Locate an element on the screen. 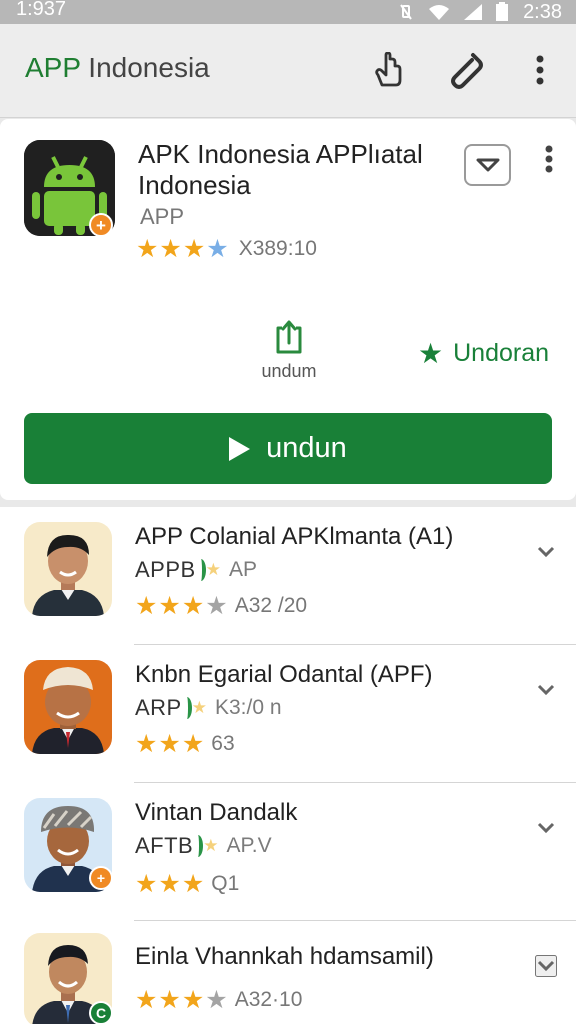 Image resolution: width=576 pixels, height=1024 pixels. share-action-button: undum is located at coordinates (289, 350).